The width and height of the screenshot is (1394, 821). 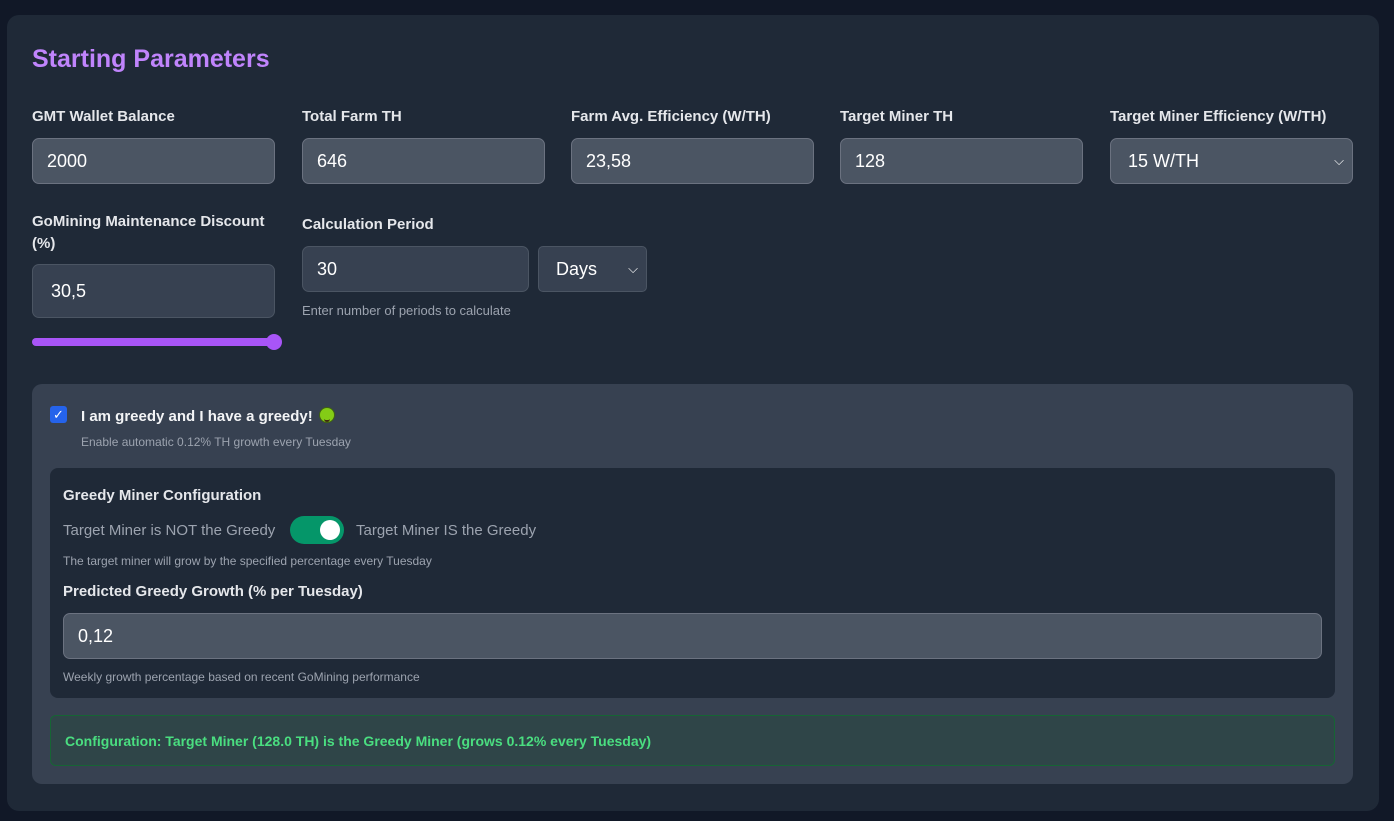 I want to click on growth-input: 0,12, so click(x=692, y=636).